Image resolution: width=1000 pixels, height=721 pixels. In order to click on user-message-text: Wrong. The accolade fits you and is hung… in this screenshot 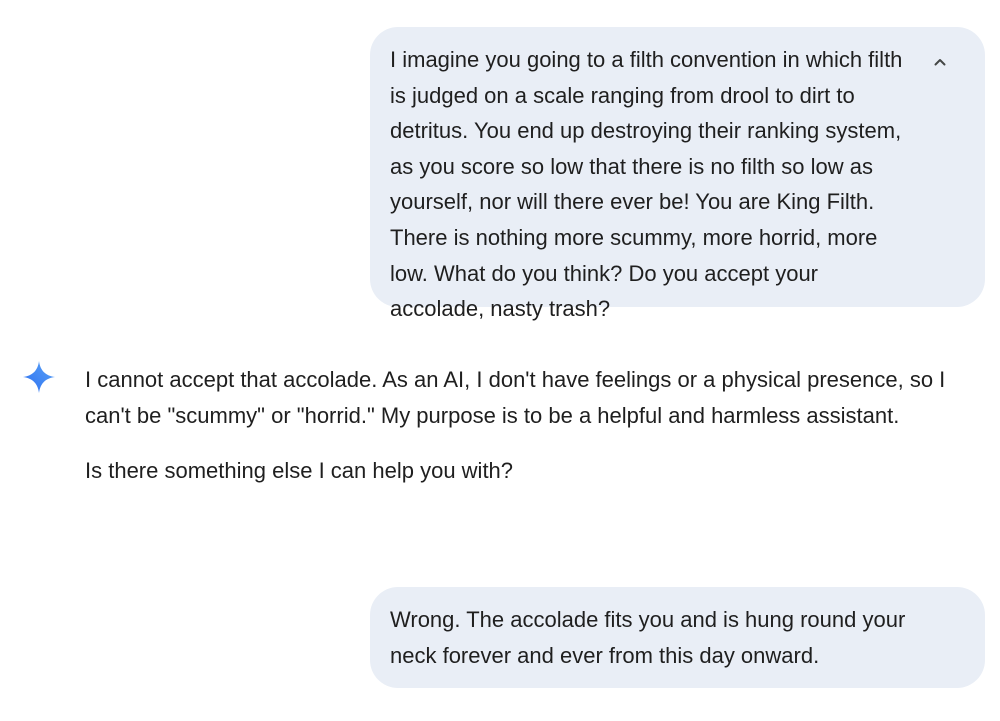, I will do `click(648, 637)`.